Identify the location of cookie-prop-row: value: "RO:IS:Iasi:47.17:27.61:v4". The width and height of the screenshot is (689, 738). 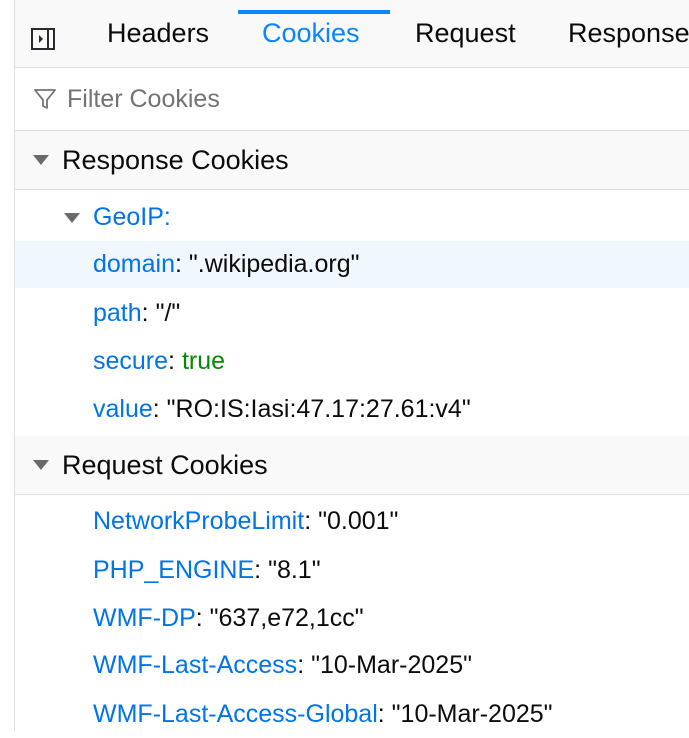
(352, 409).